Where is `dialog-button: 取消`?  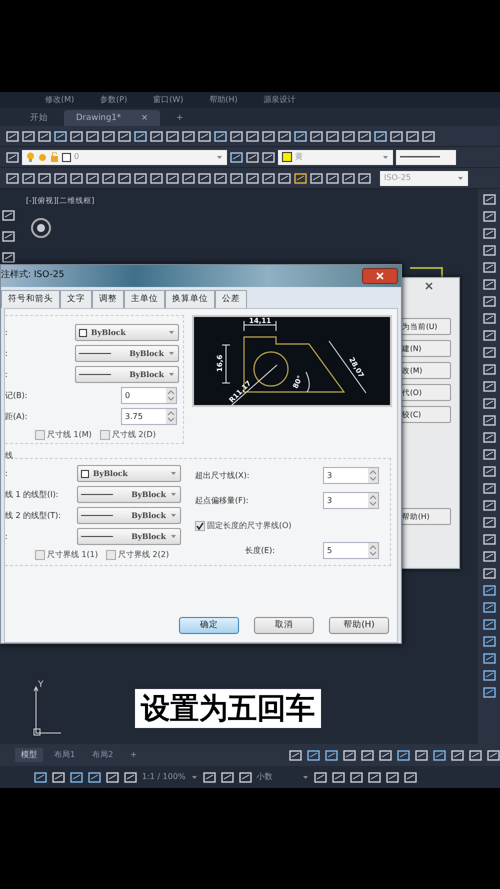
dialog-button: 取消 is located at coordinates (284, 625).